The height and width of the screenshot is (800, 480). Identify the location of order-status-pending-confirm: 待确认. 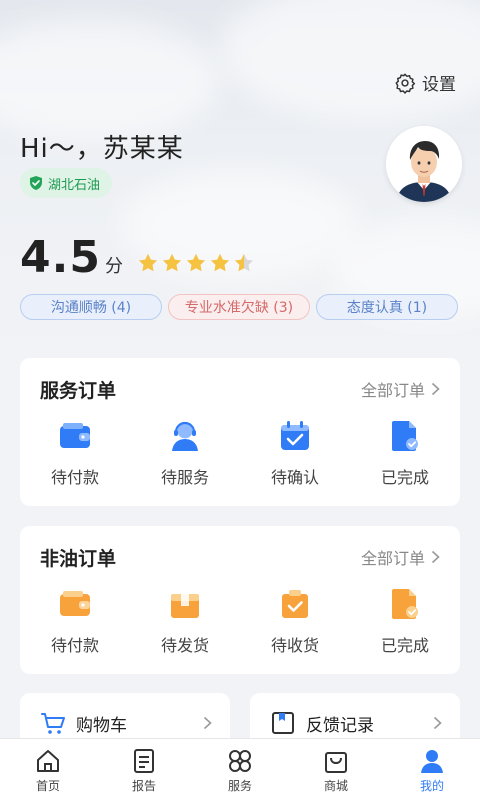
(295, 453).